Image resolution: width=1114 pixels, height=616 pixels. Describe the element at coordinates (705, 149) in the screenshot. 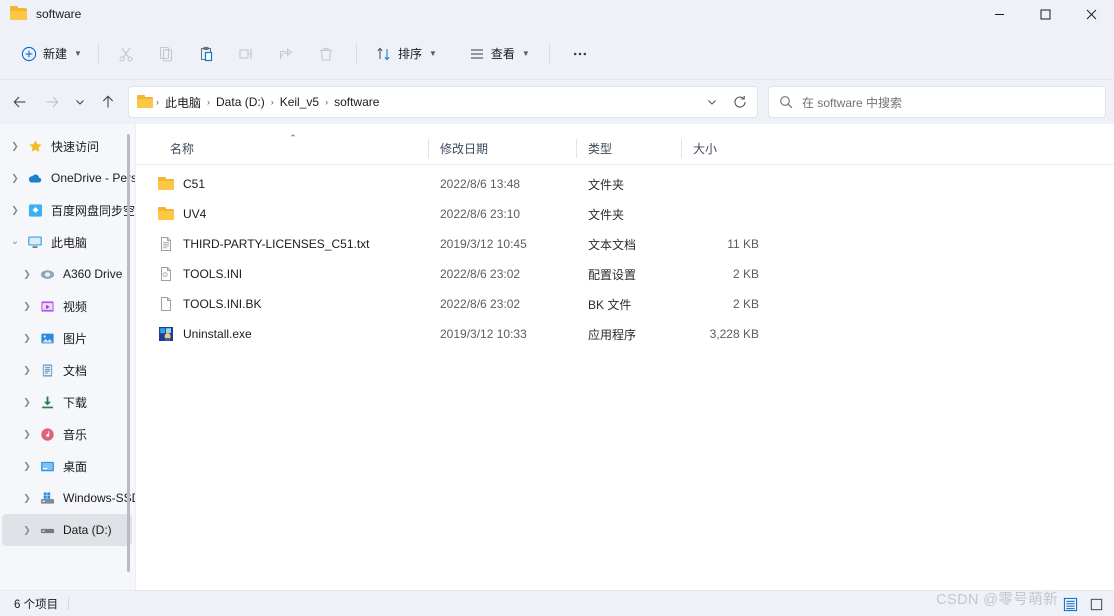

I see `column-header-label: 大小` at that location.